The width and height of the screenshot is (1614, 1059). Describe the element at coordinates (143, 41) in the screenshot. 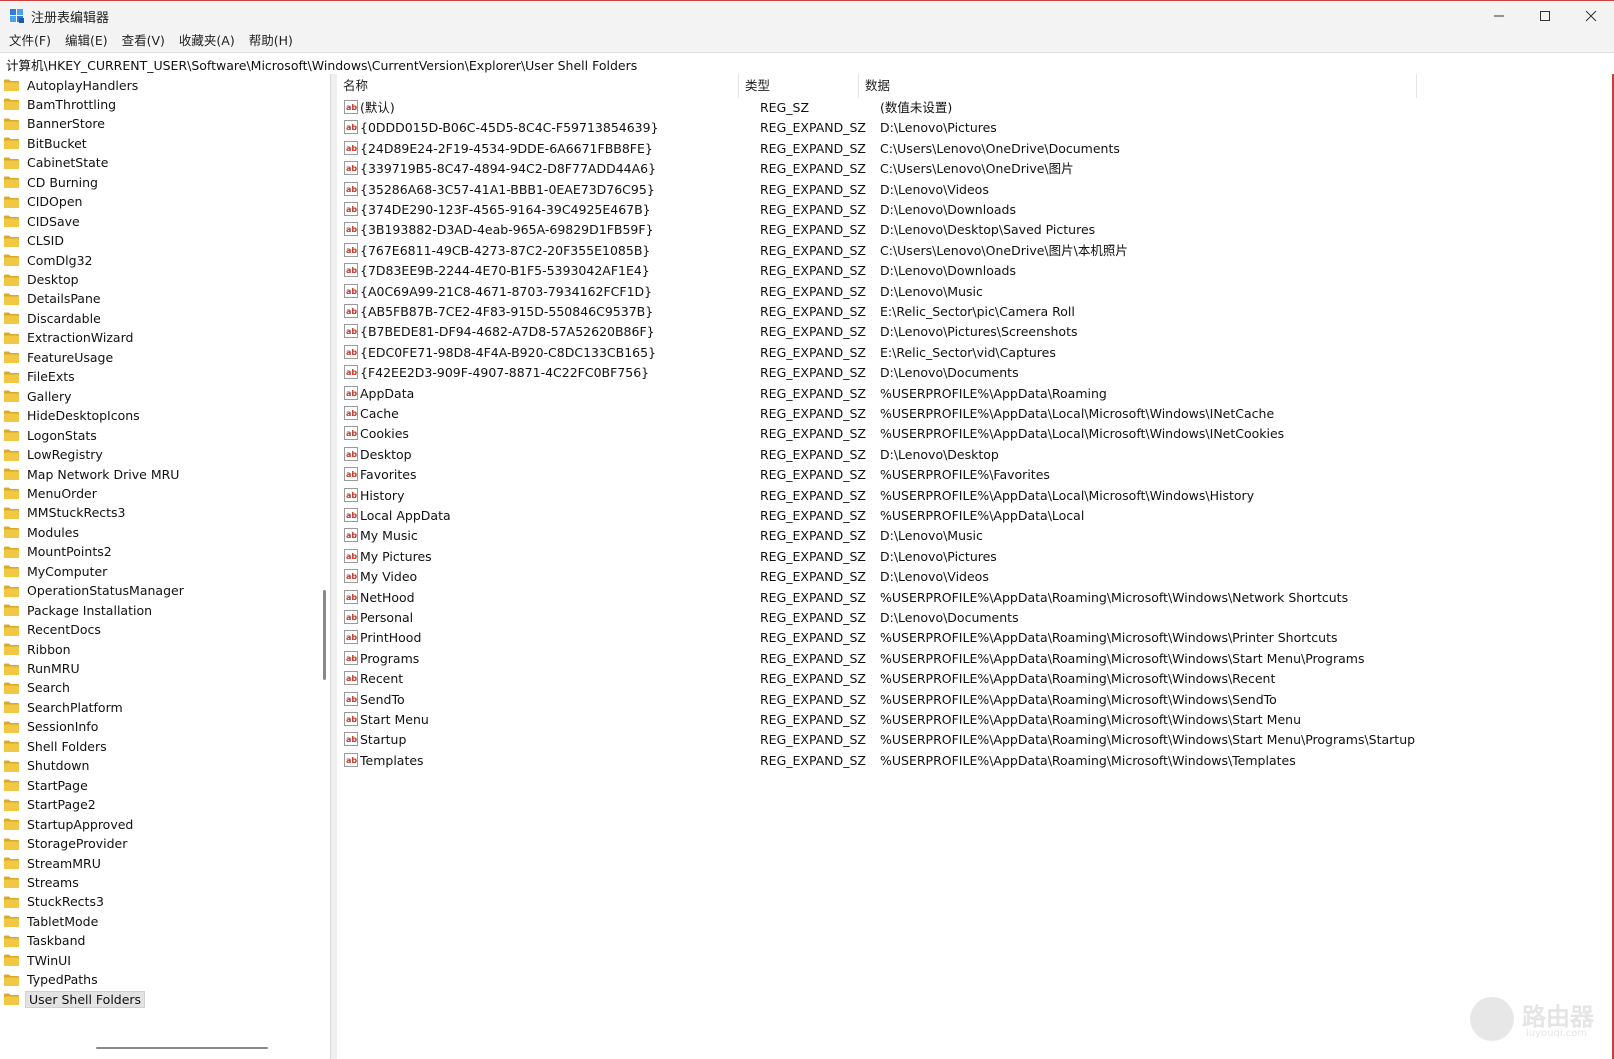

I see `menu-view: 查看(V)` at that location.